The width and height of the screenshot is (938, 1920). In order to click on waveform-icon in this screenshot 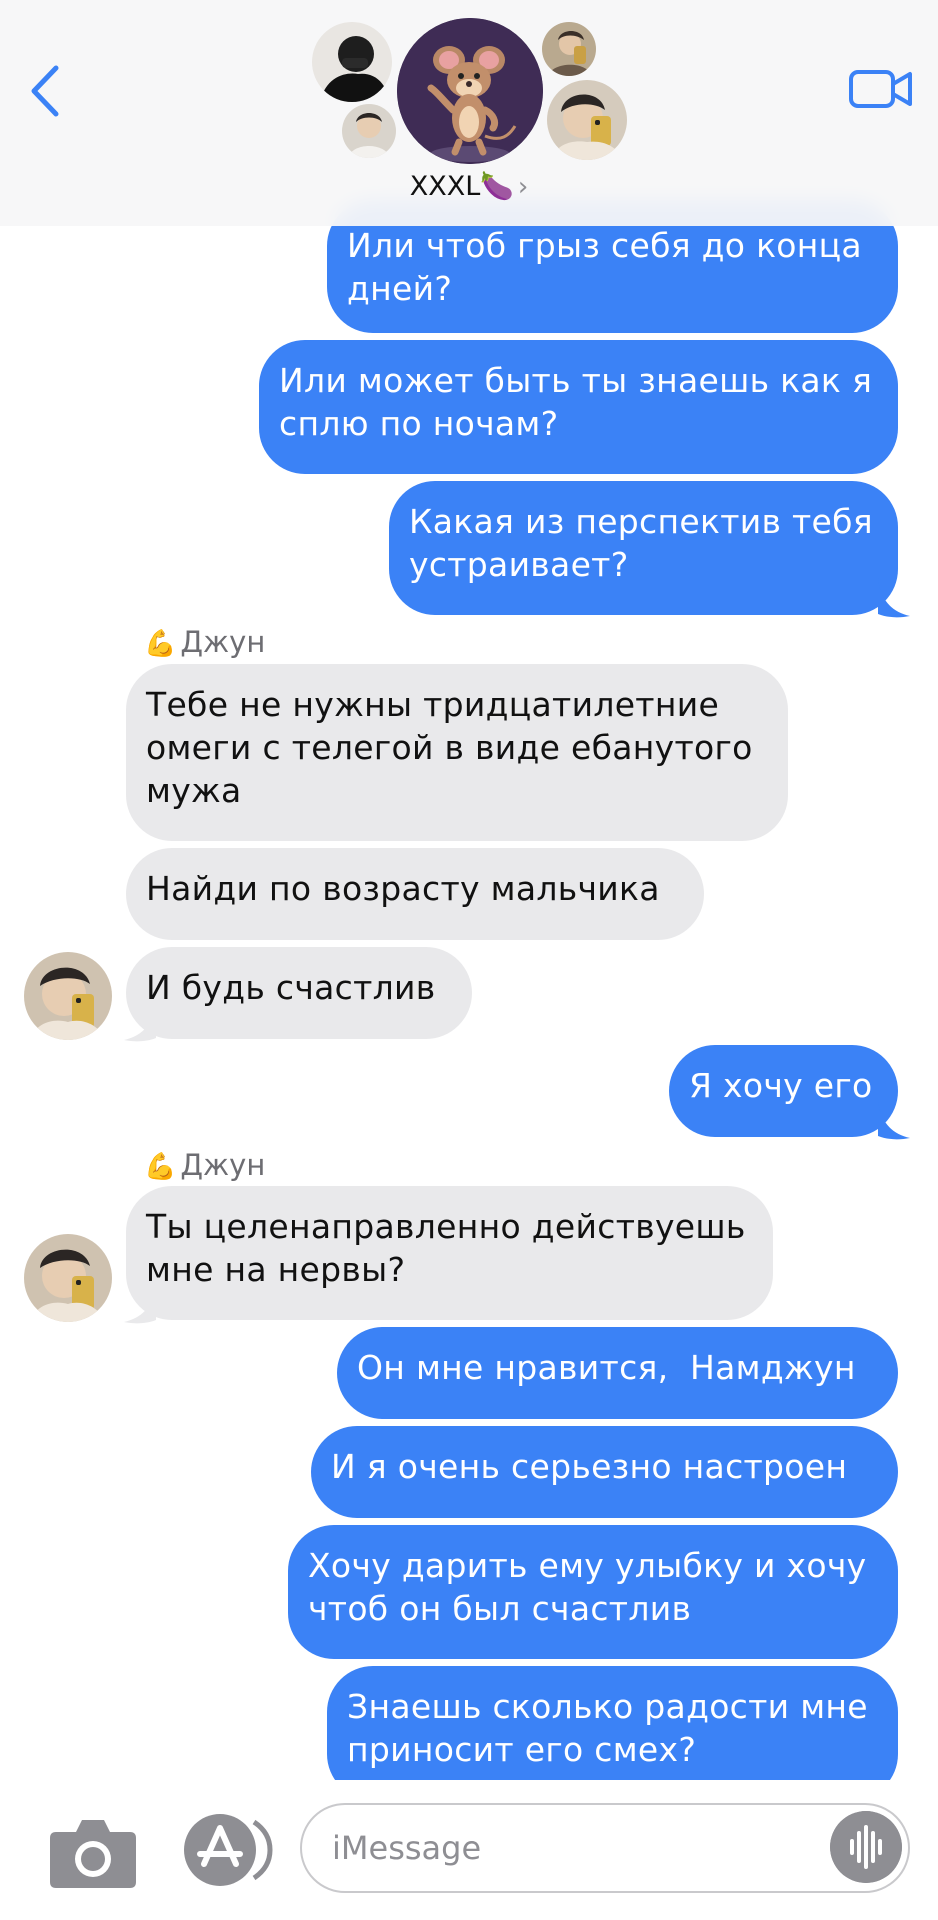, I will do `click(866, 1847)`.